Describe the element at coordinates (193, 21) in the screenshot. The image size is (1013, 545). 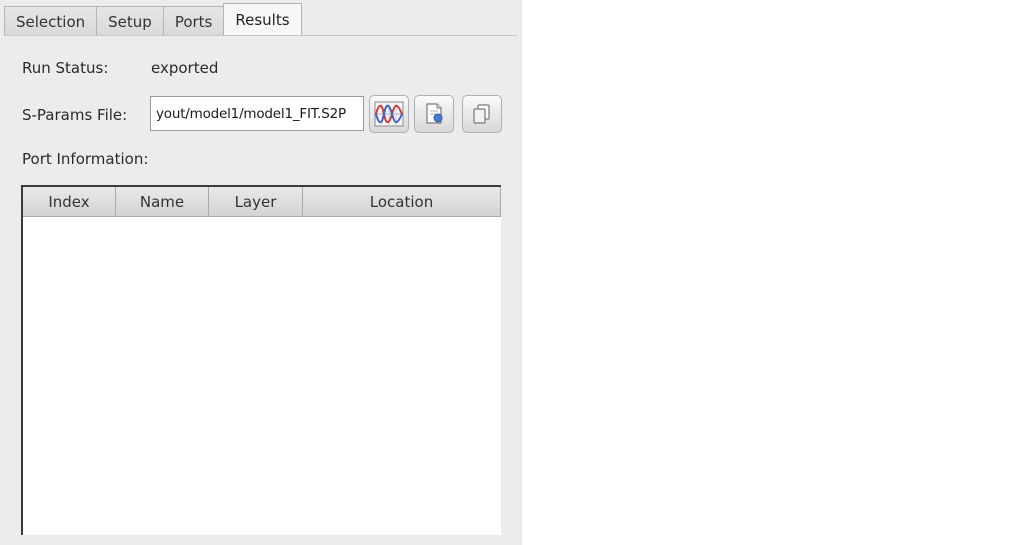
I see `tab-ports: Ports` at that location.